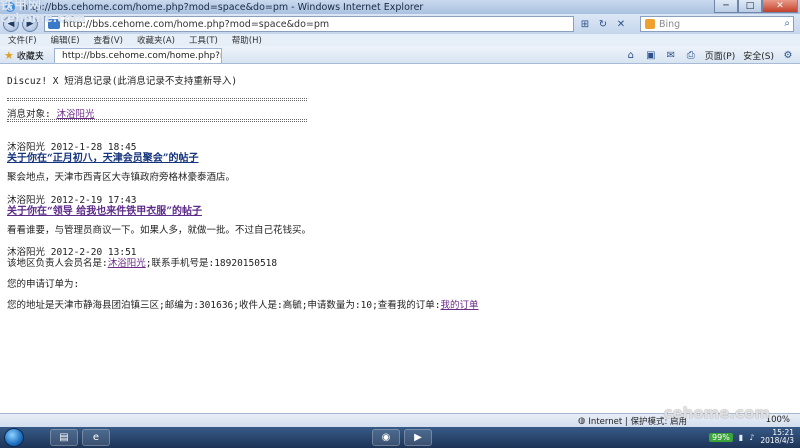 Image resolution: width=800 pixels, height=448 pixels. I want to click on feeds-icon: ▣, so click(651, 56).